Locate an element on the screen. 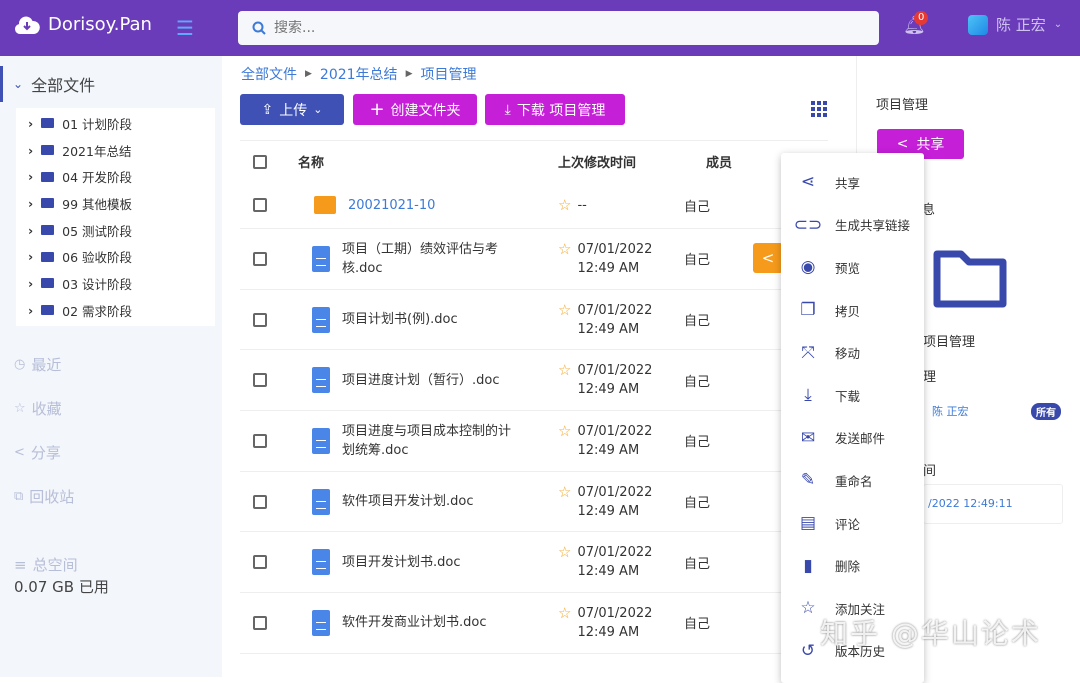 Image resolution: width=1080 pixels, height=683 pixels. tree-item: › 05 测试阶段 is located at coordinates (115, 230).